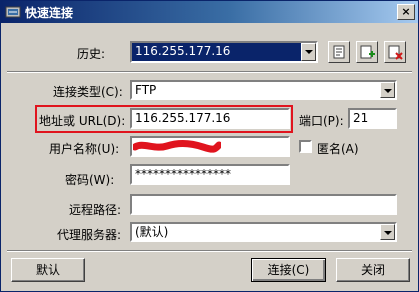 This screenshot has width=419, height=292. What do you see at coordinates (263, 90) in the screenshot?
I see `connection-type-select: FTP` at bounding box center [263, 90].